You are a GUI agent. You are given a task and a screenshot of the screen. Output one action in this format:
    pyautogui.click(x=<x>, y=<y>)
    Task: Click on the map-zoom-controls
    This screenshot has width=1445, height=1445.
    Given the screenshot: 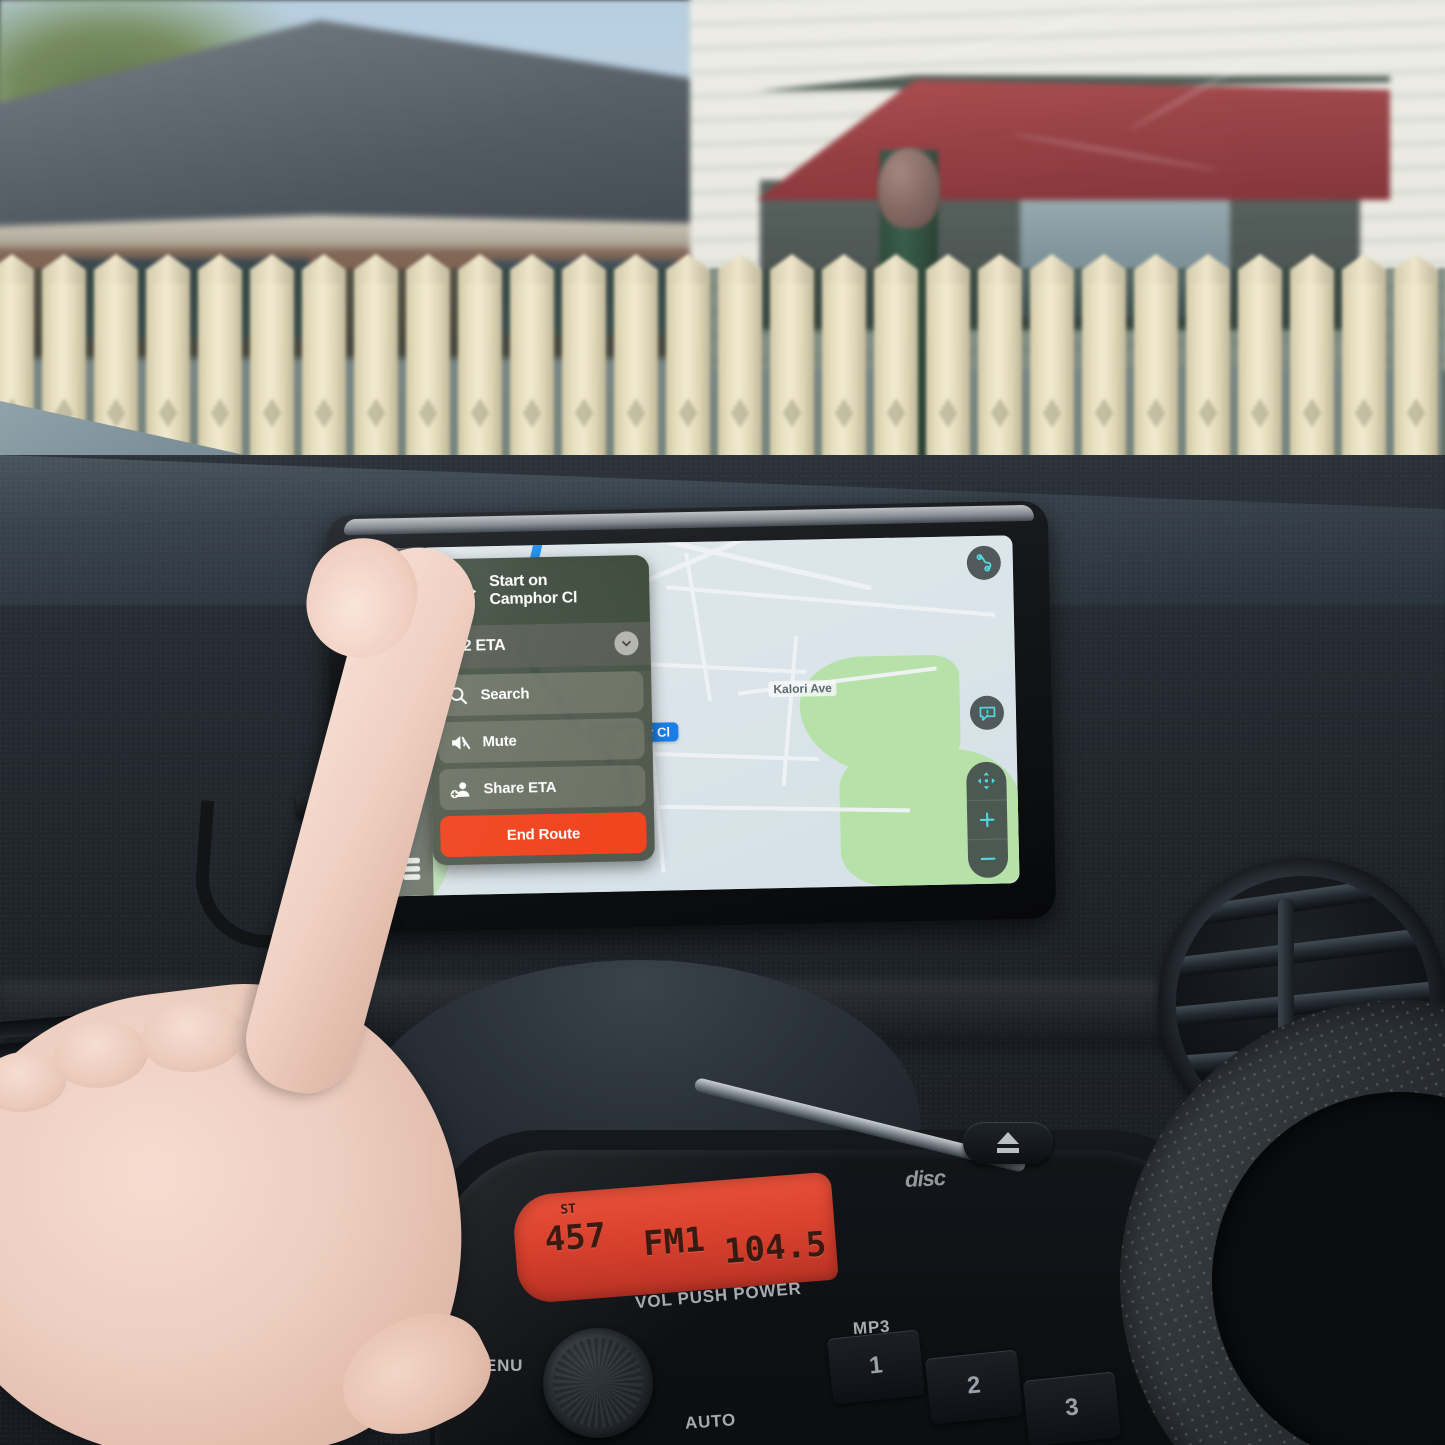 What is the action you would take?
    pyautogui.click(x=987, y=820)
    